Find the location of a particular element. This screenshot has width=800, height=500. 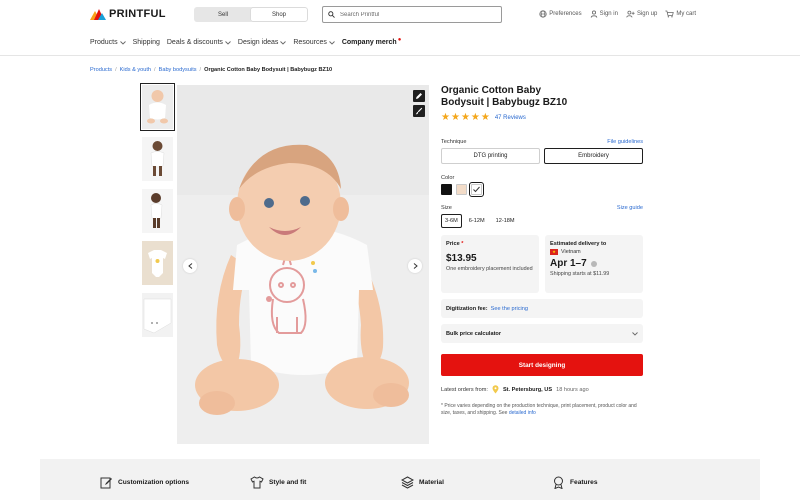

reviews-link: 47 Reviews is located at coordinates (510, 118).